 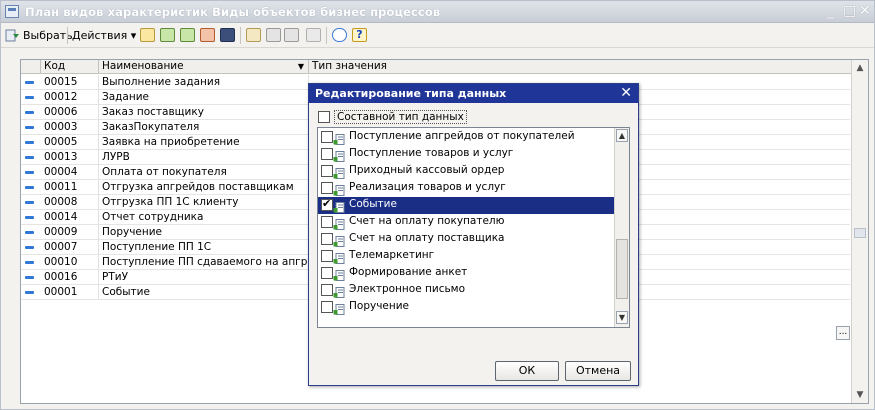 I want to click on refresh-icon, so click(x=339, y=35).